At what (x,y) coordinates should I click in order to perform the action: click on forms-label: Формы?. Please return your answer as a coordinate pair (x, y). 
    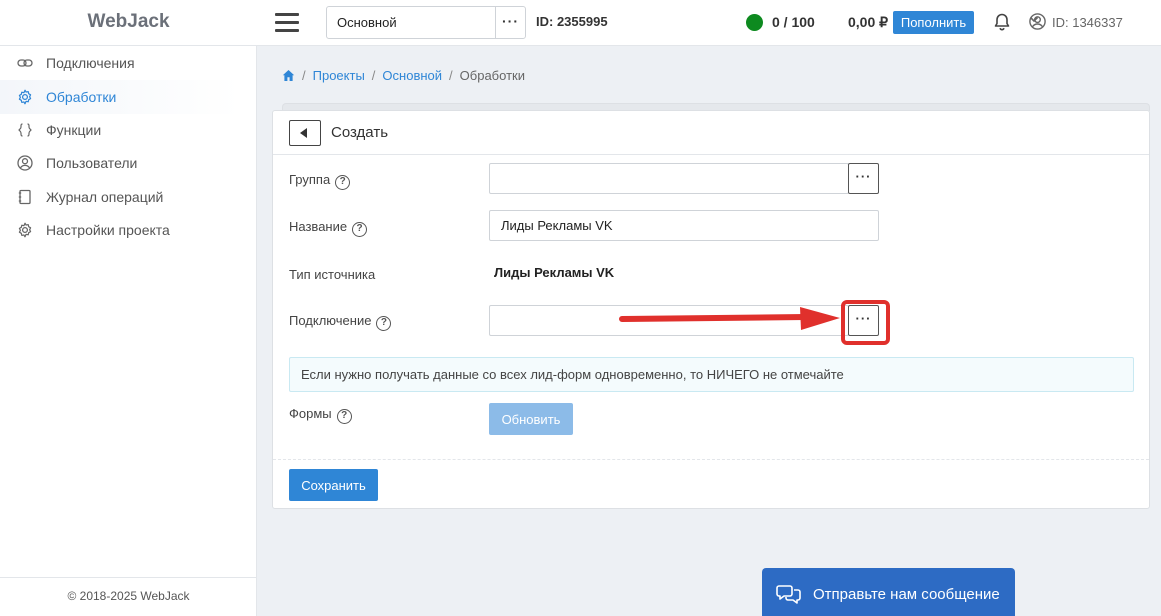
    Looking at the image, I should click on (320, 415).